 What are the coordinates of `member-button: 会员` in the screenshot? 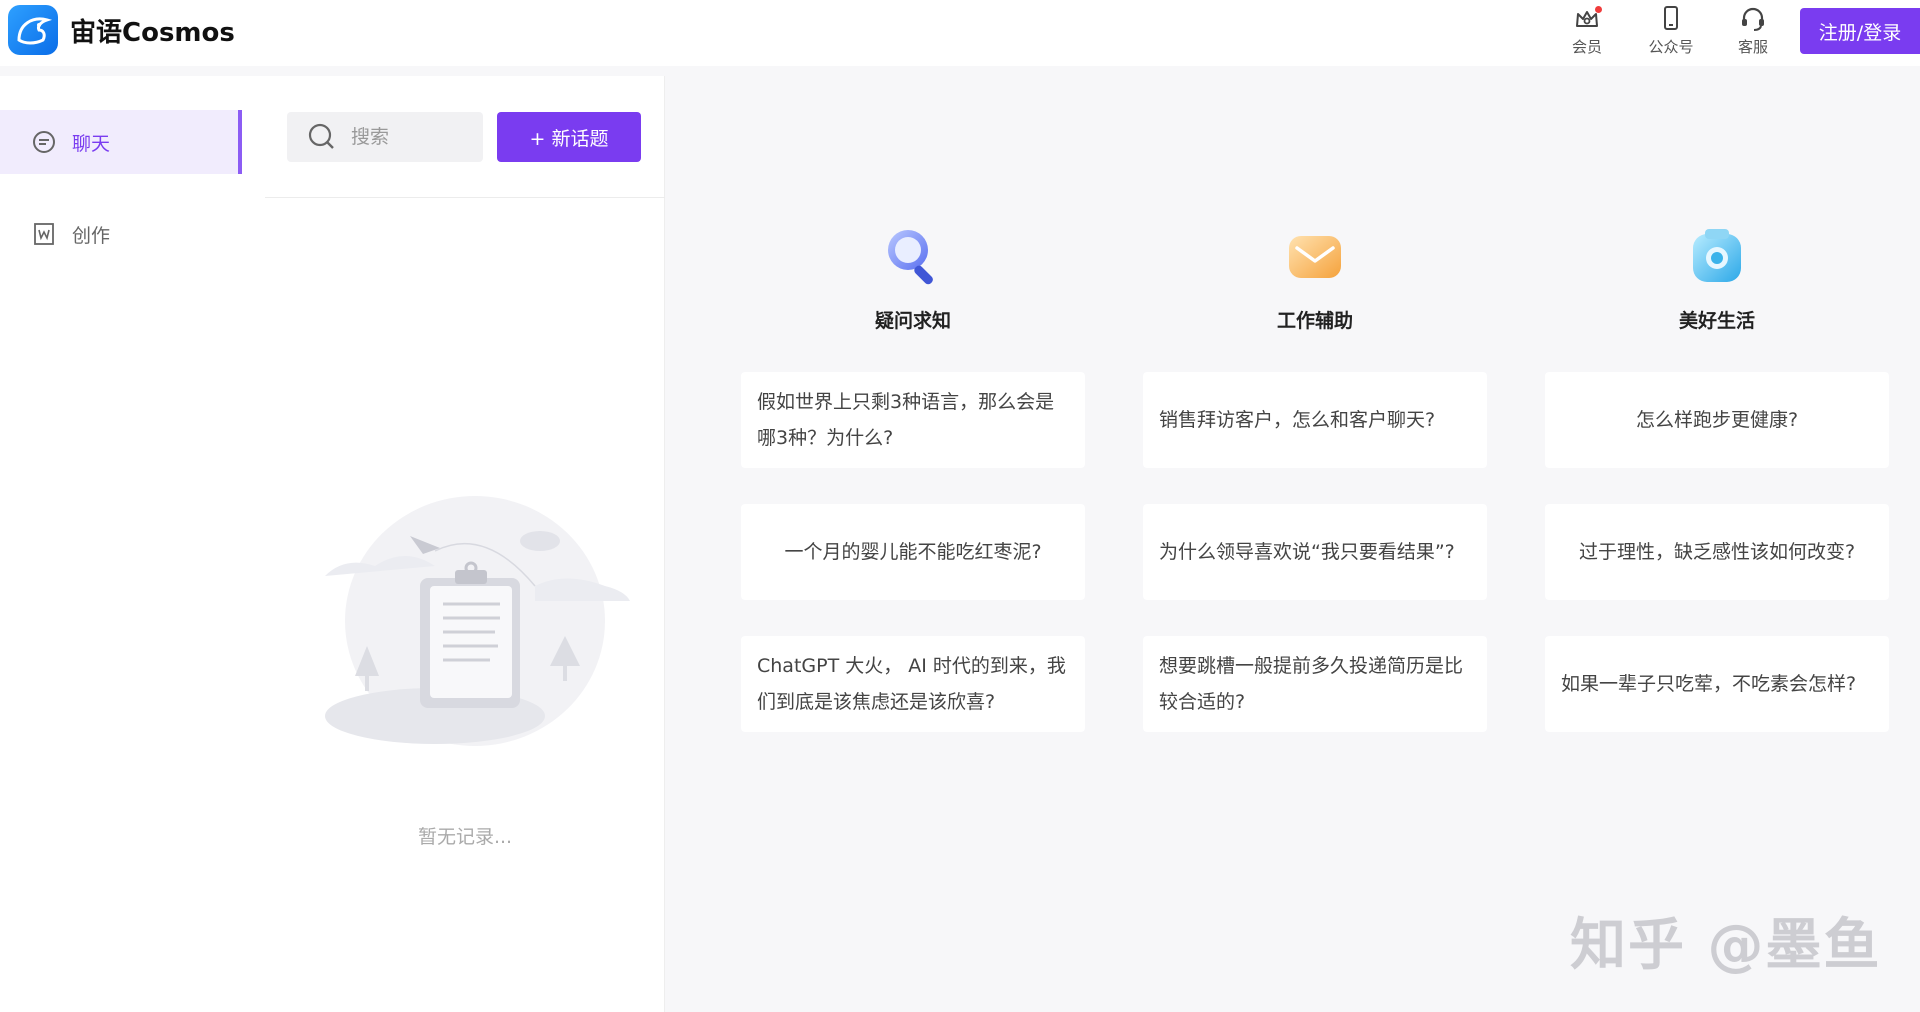 It's located at (1587, 30).